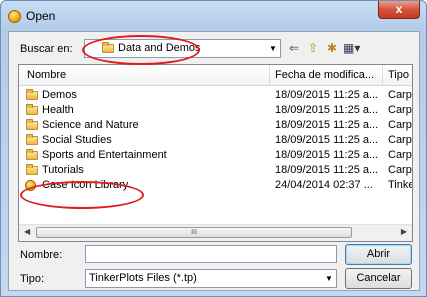 The image size is (427, 297). What do you see at coordinates (400, 185) in the screenshot?
I see `item-type: TinkerPl` at bounding box center [400, 185].